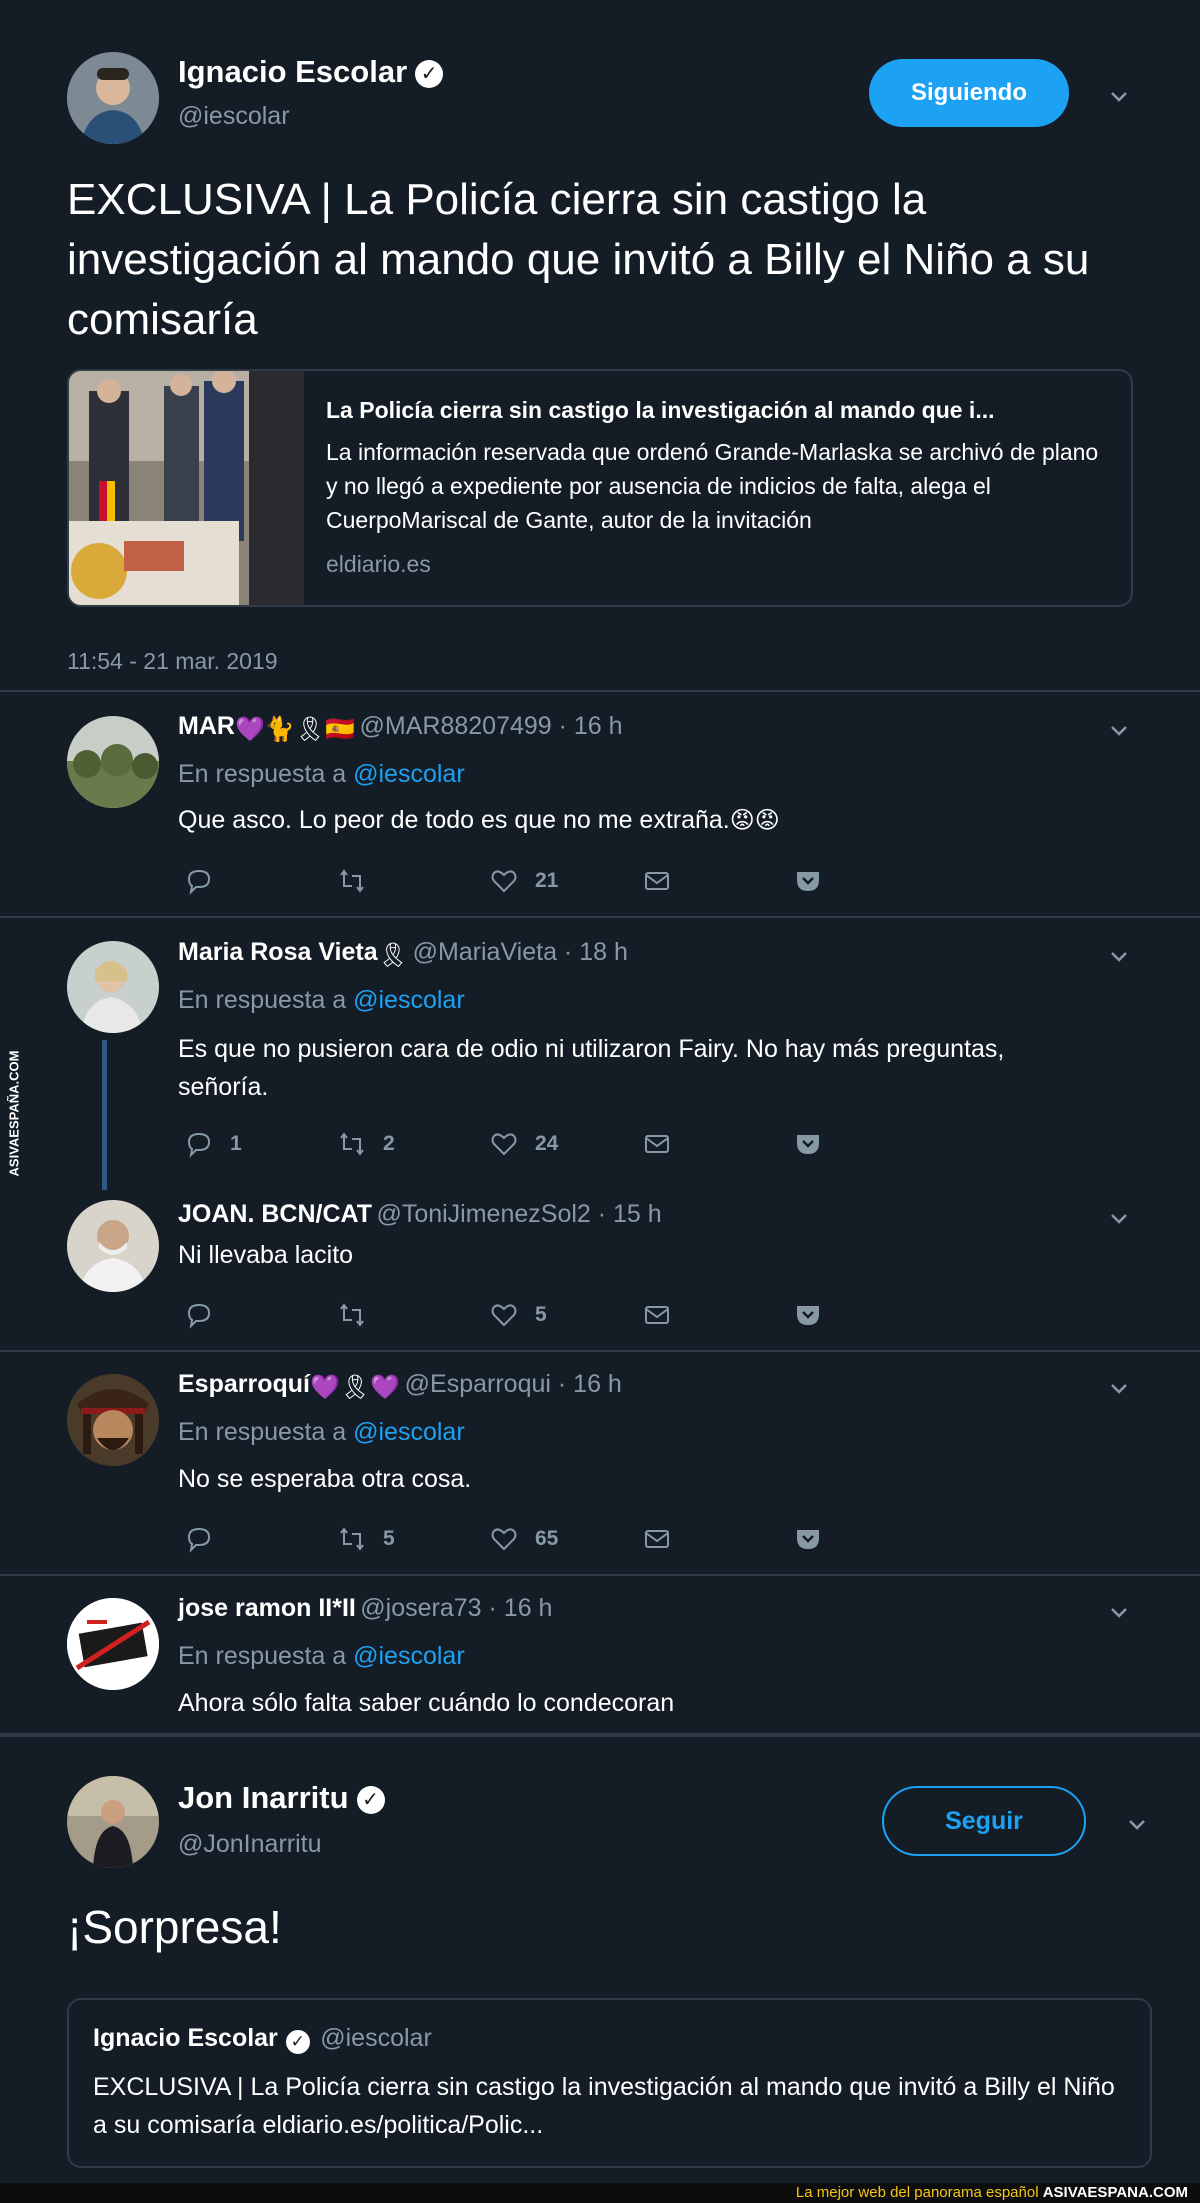 The height and width of the screenshot is (2203, 1200). I want to click on avatar-joan, so click(113, 1246).